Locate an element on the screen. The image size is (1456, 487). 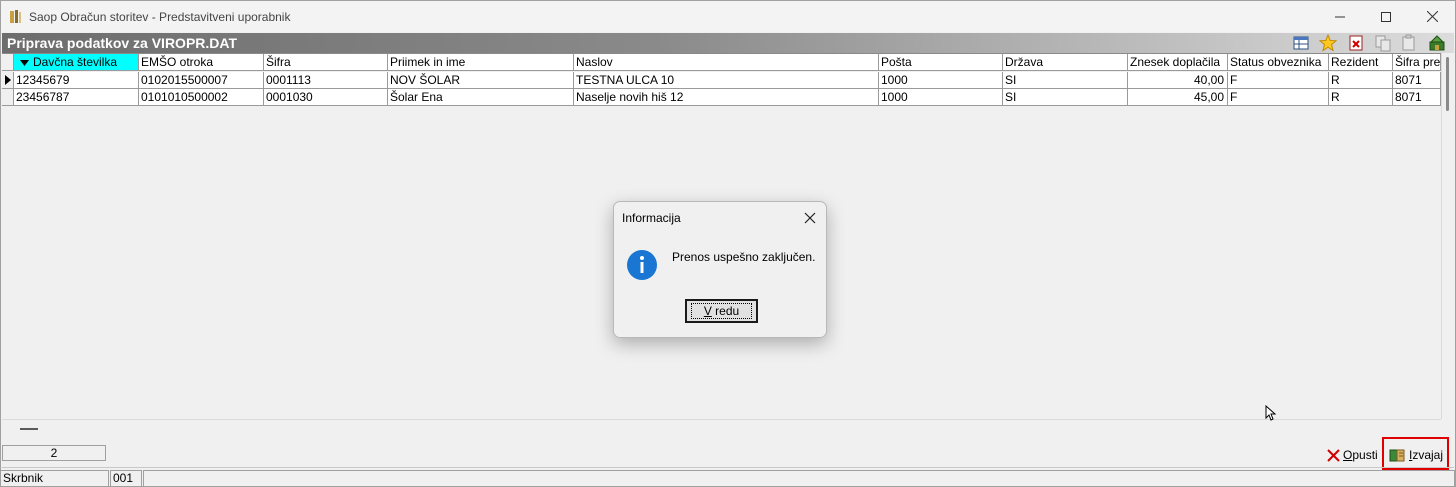
status-message is located at coordinates (799, 478).